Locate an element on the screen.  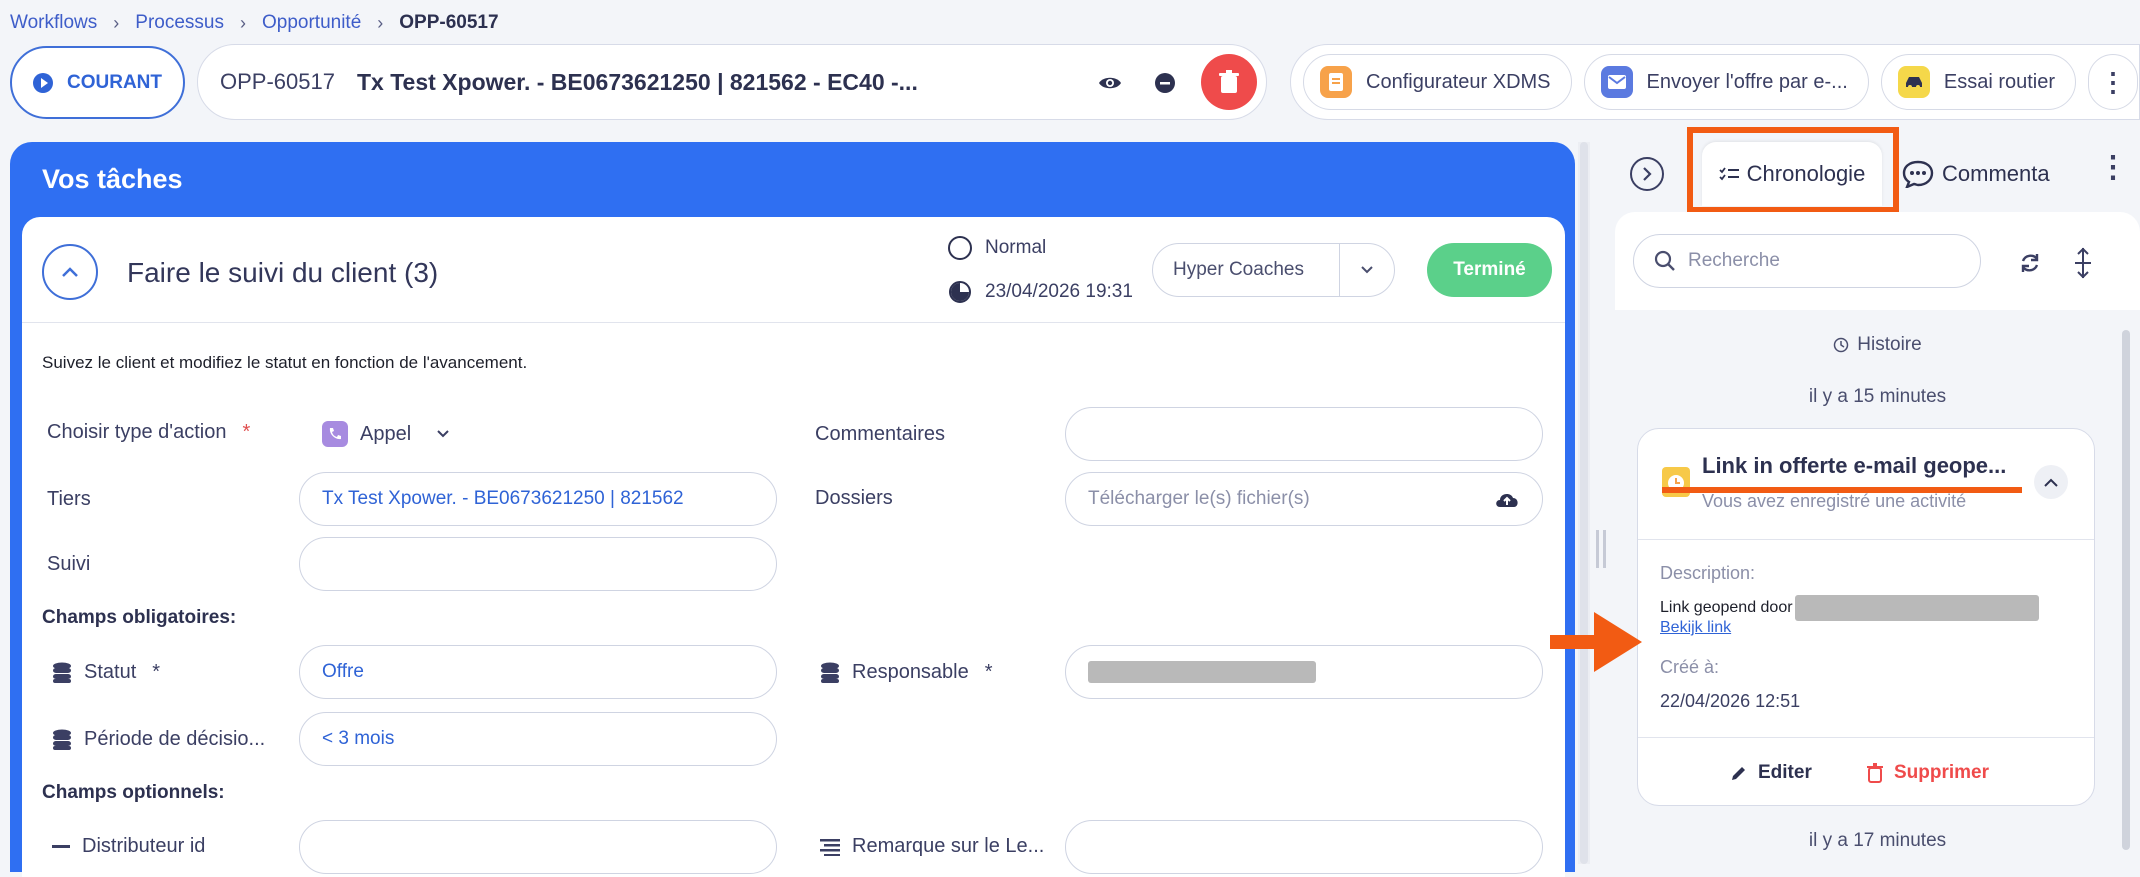
minus-circle-icon is located at coordinates (1165, 83).